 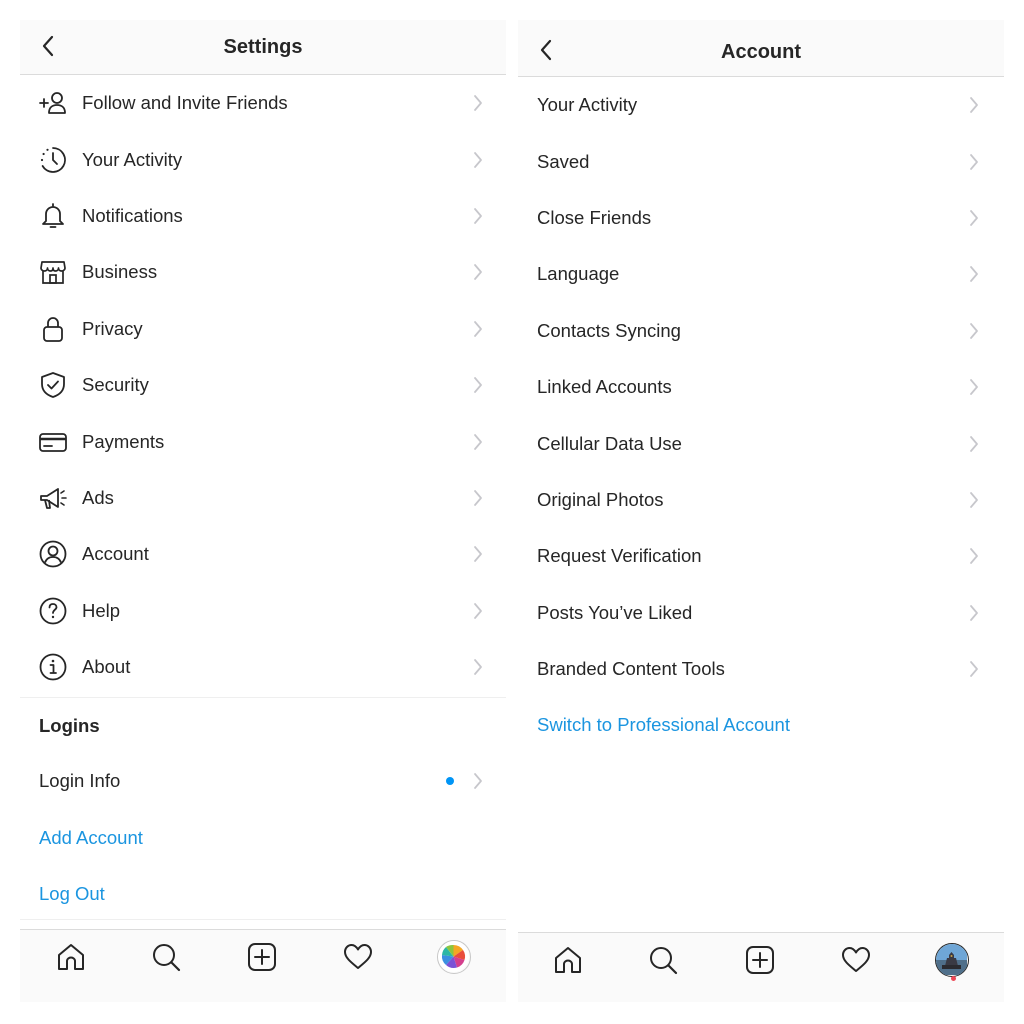 I want to click on switch-professional-link: Switch to Professional Account, so click(x=761, y=725).